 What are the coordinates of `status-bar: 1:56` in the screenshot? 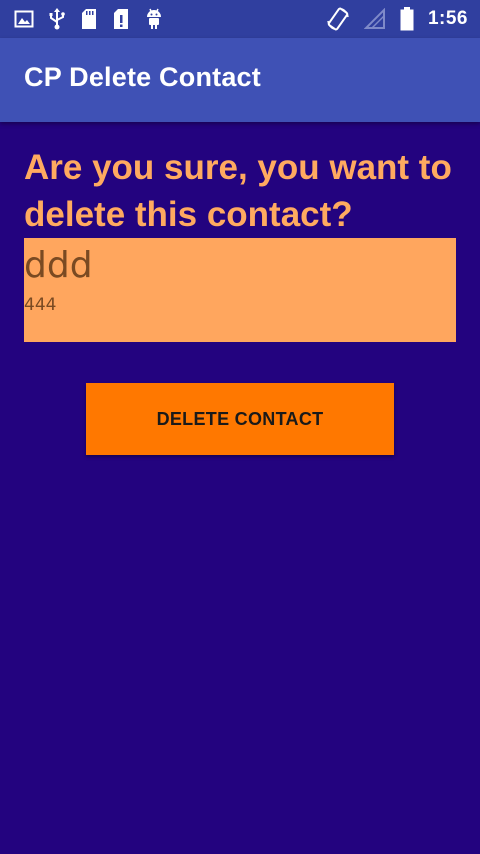 It's located at (240, 19).